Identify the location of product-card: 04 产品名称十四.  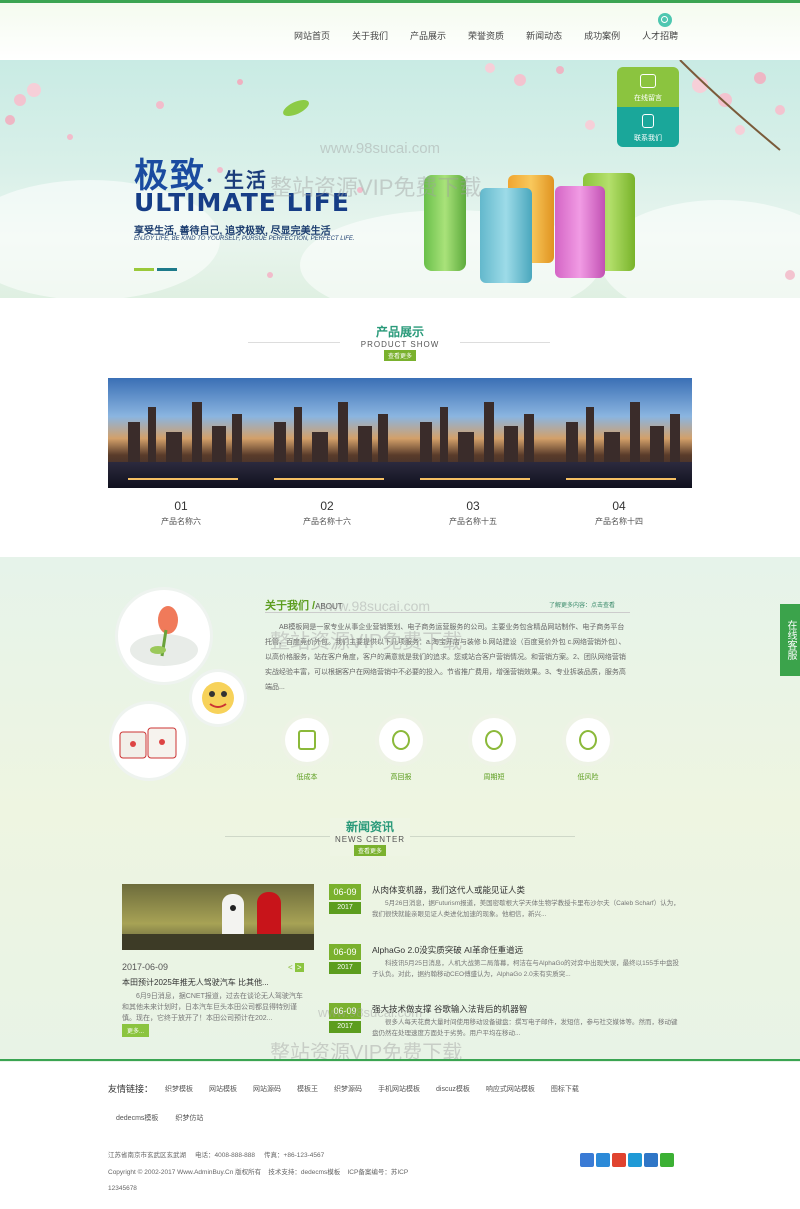
(619, 452).